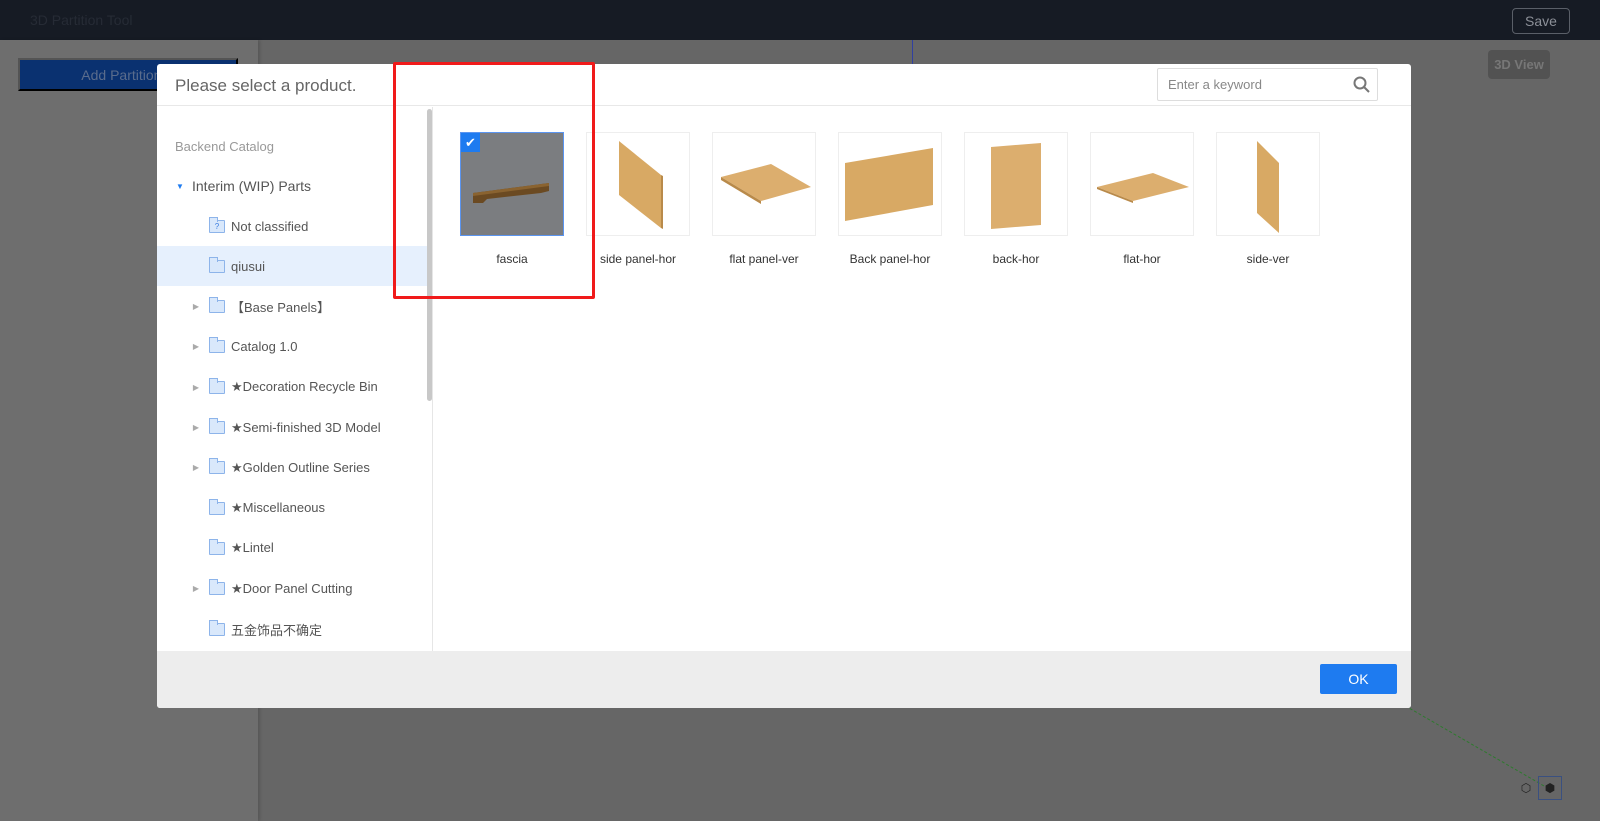 The height and width of the screenshot is (821, 1600). What do you see at coordinates (784, 85) in the screenshot?
I see `dialog-header: Please select a product. Enter a keyword` at bounding box center [784, 85].